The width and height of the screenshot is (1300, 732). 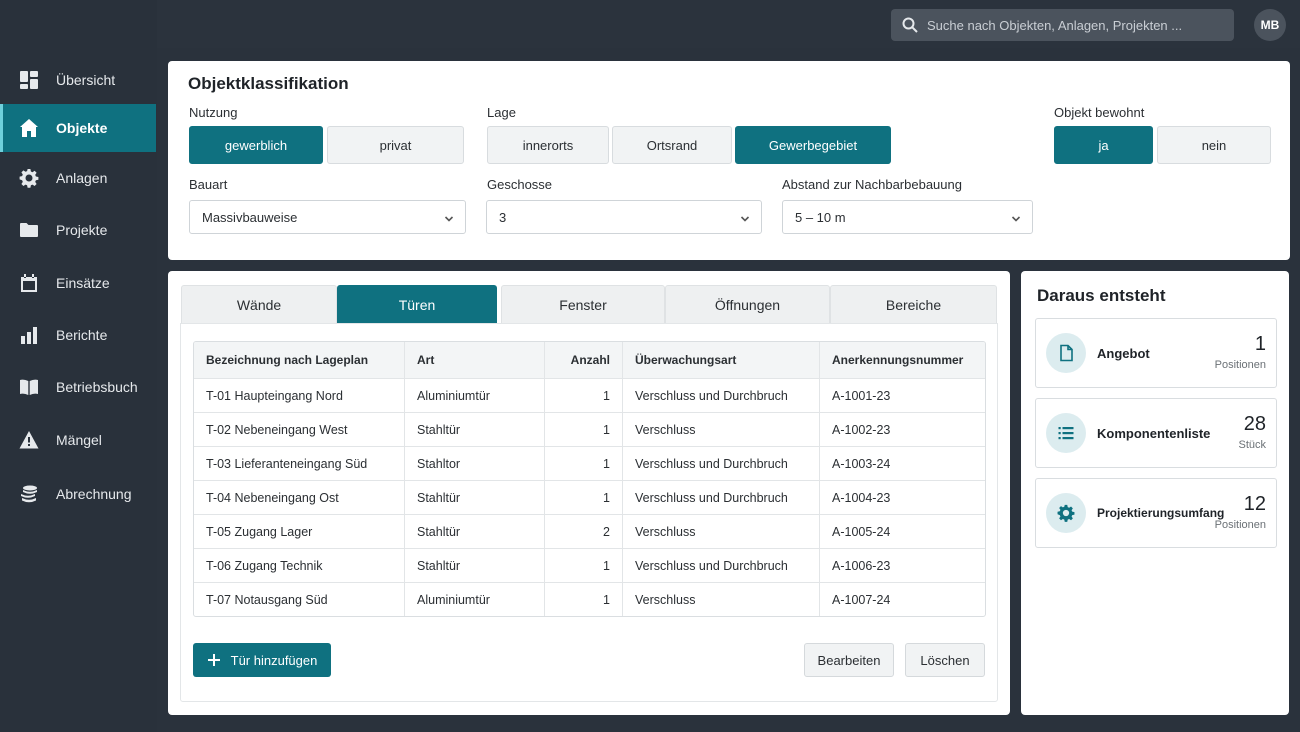 I want to click on tab-fenster: Fenster, so click(x=583, y=304).